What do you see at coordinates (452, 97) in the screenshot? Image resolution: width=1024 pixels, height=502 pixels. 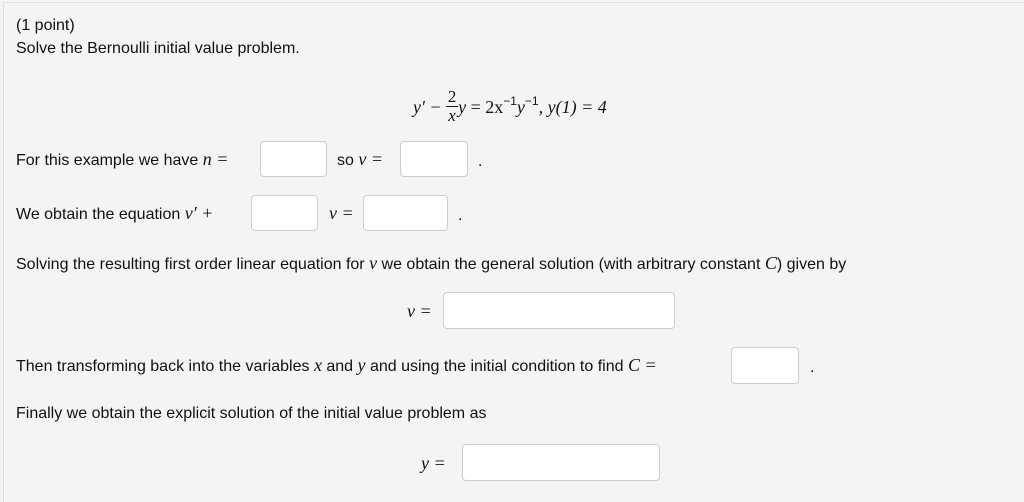 I see `eq-frac-num: 2` at bounding box center [452, 97].